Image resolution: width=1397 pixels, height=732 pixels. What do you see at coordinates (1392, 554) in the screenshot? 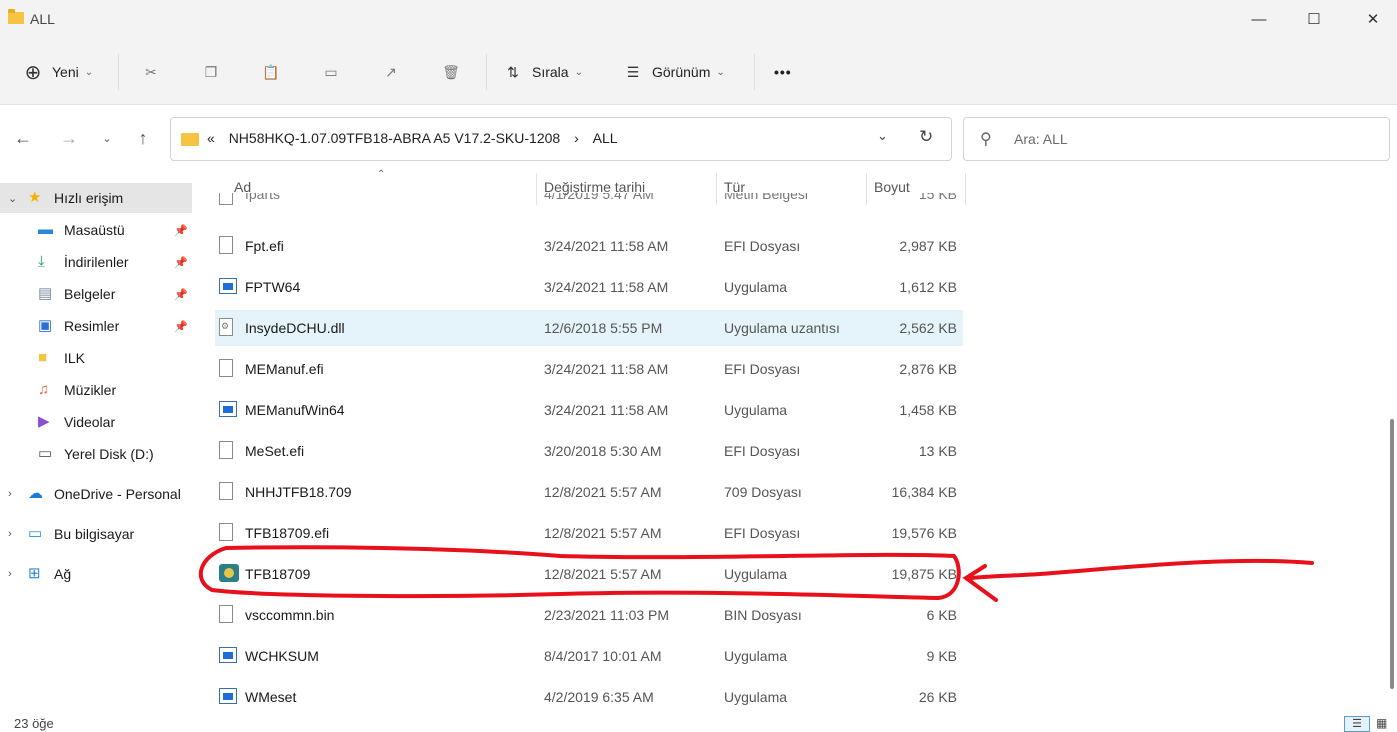
I see `scrollbar-thumb` at bounding box center [1392, 554].